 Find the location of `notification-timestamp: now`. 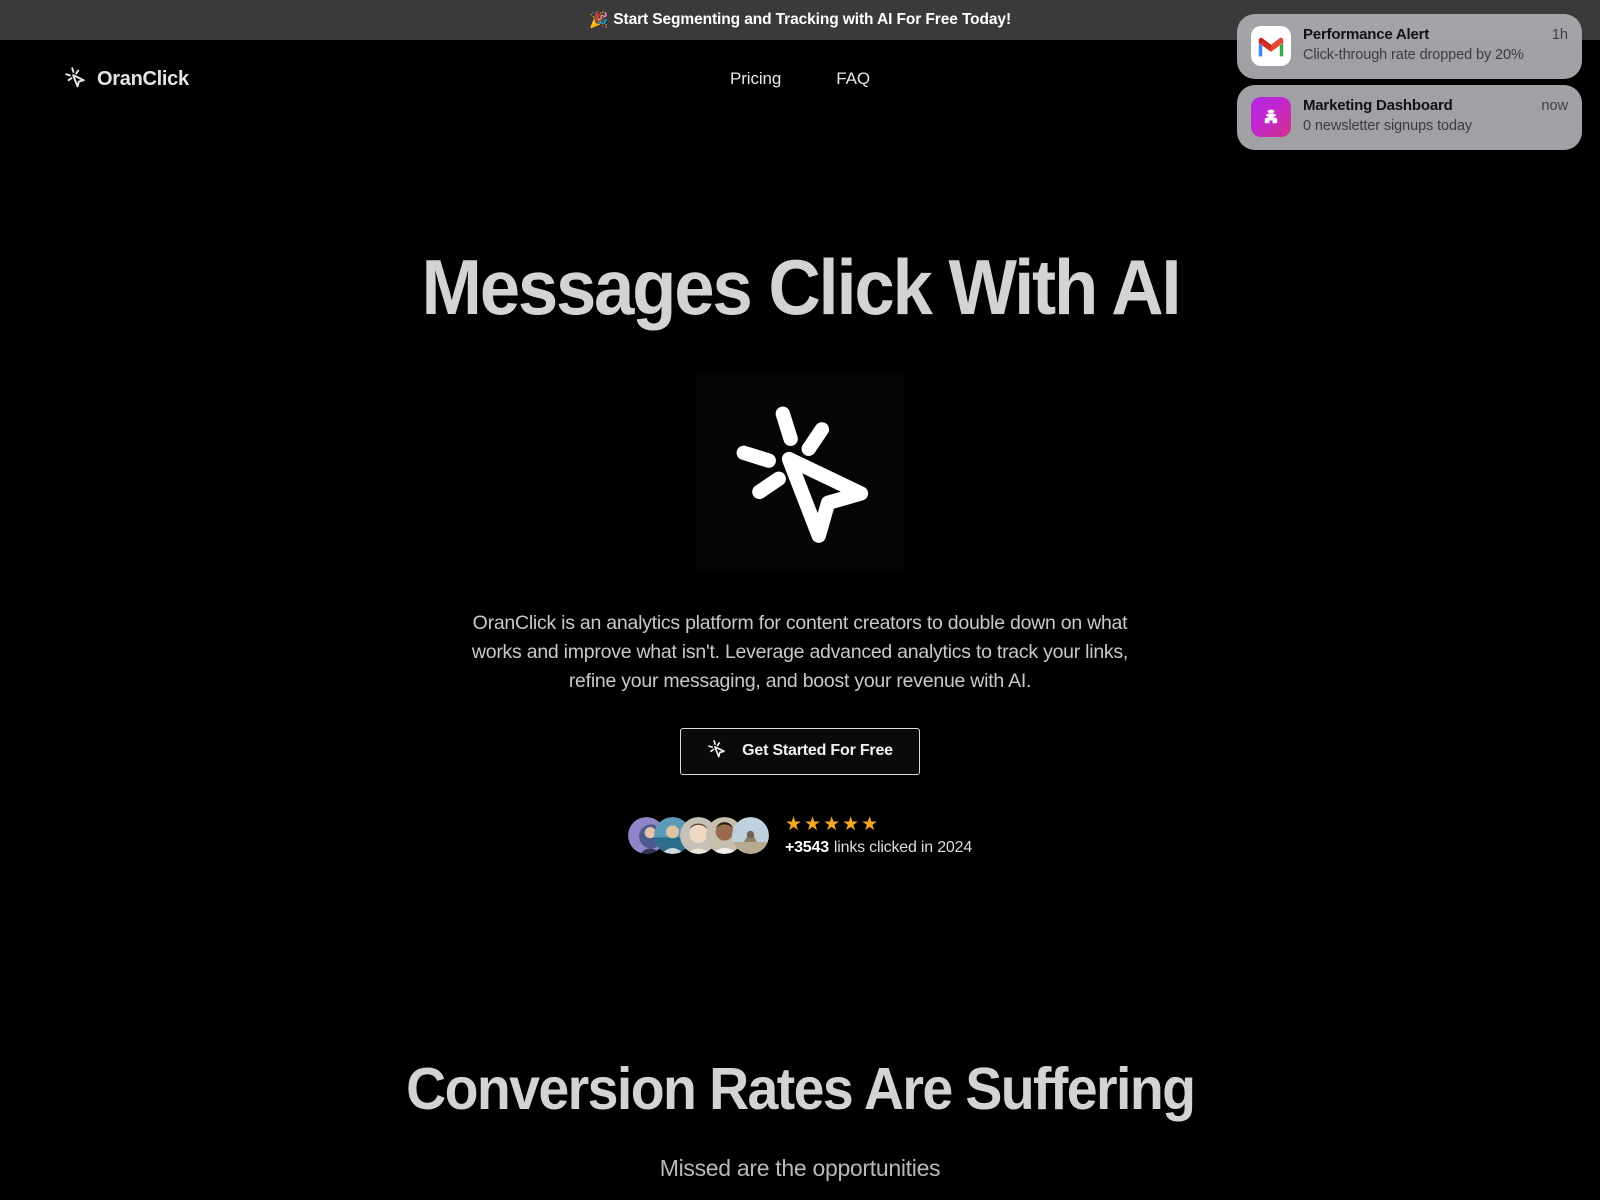

notification-timestamp: now is located at coordinates (1554, 106).